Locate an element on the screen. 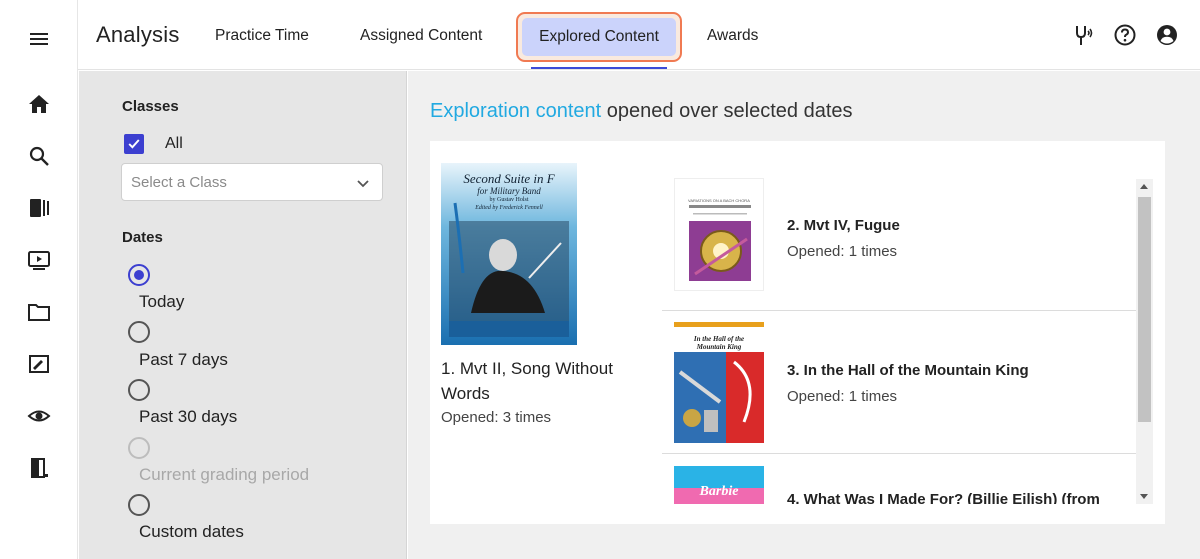 The height and width of the screenshot is (559, 1200). classes-label: Classes is located at coordinates (150, 106).